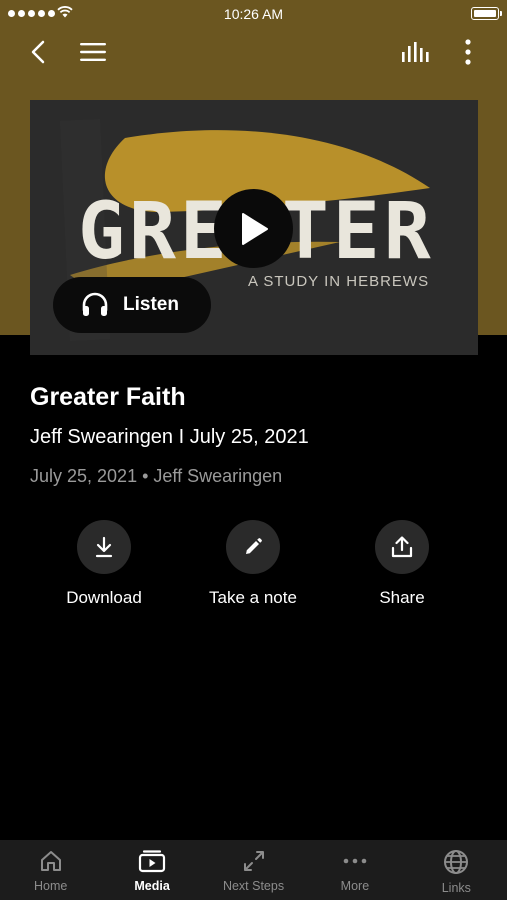 This screenshot has width=507, height=900. I want to click on tab-home-label: Home, so click(51, 886).